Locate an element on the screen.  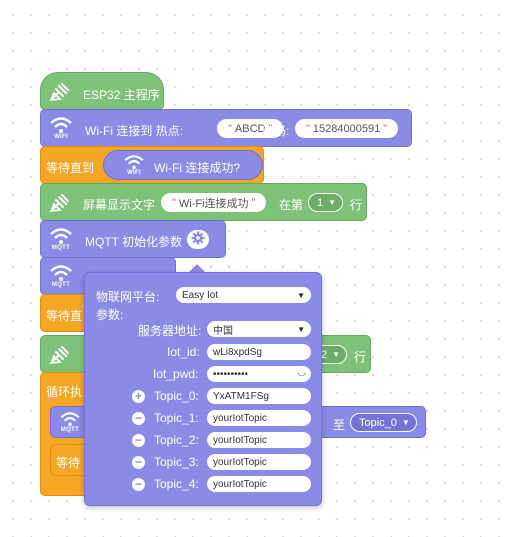
topic-label: Topic_0: is located at coordinates (176, 396).